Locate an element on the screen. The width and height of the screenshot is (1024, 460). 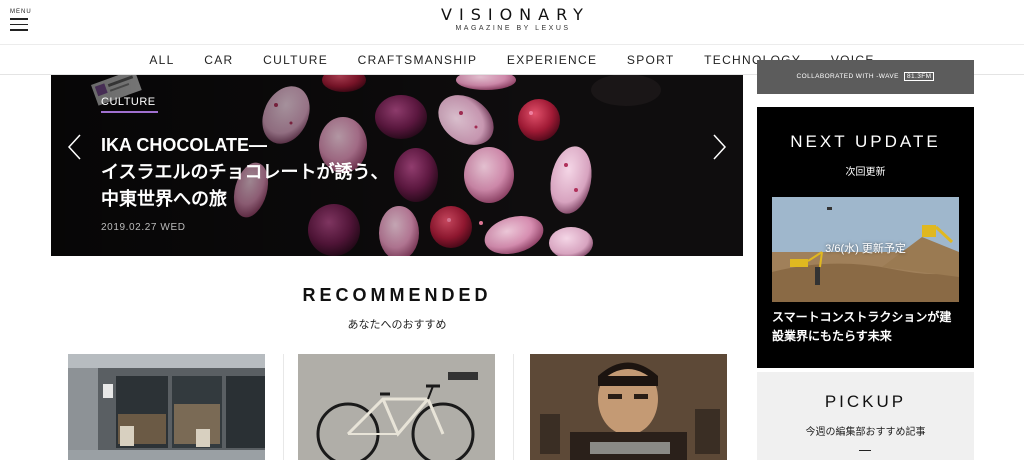
recommended-card-storefront is located at coordinates (166, 407).